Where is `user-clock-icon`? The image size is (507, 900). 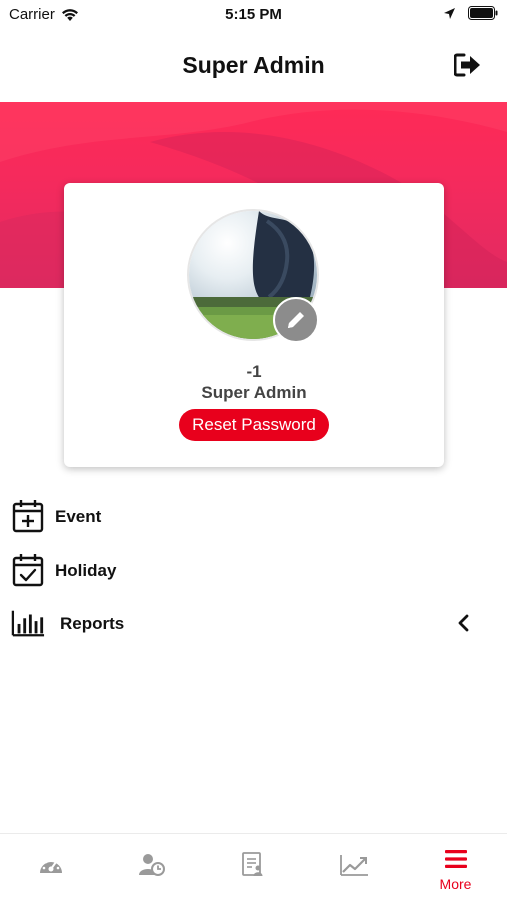 user-clock-icon is located at coordinates (151, 865).